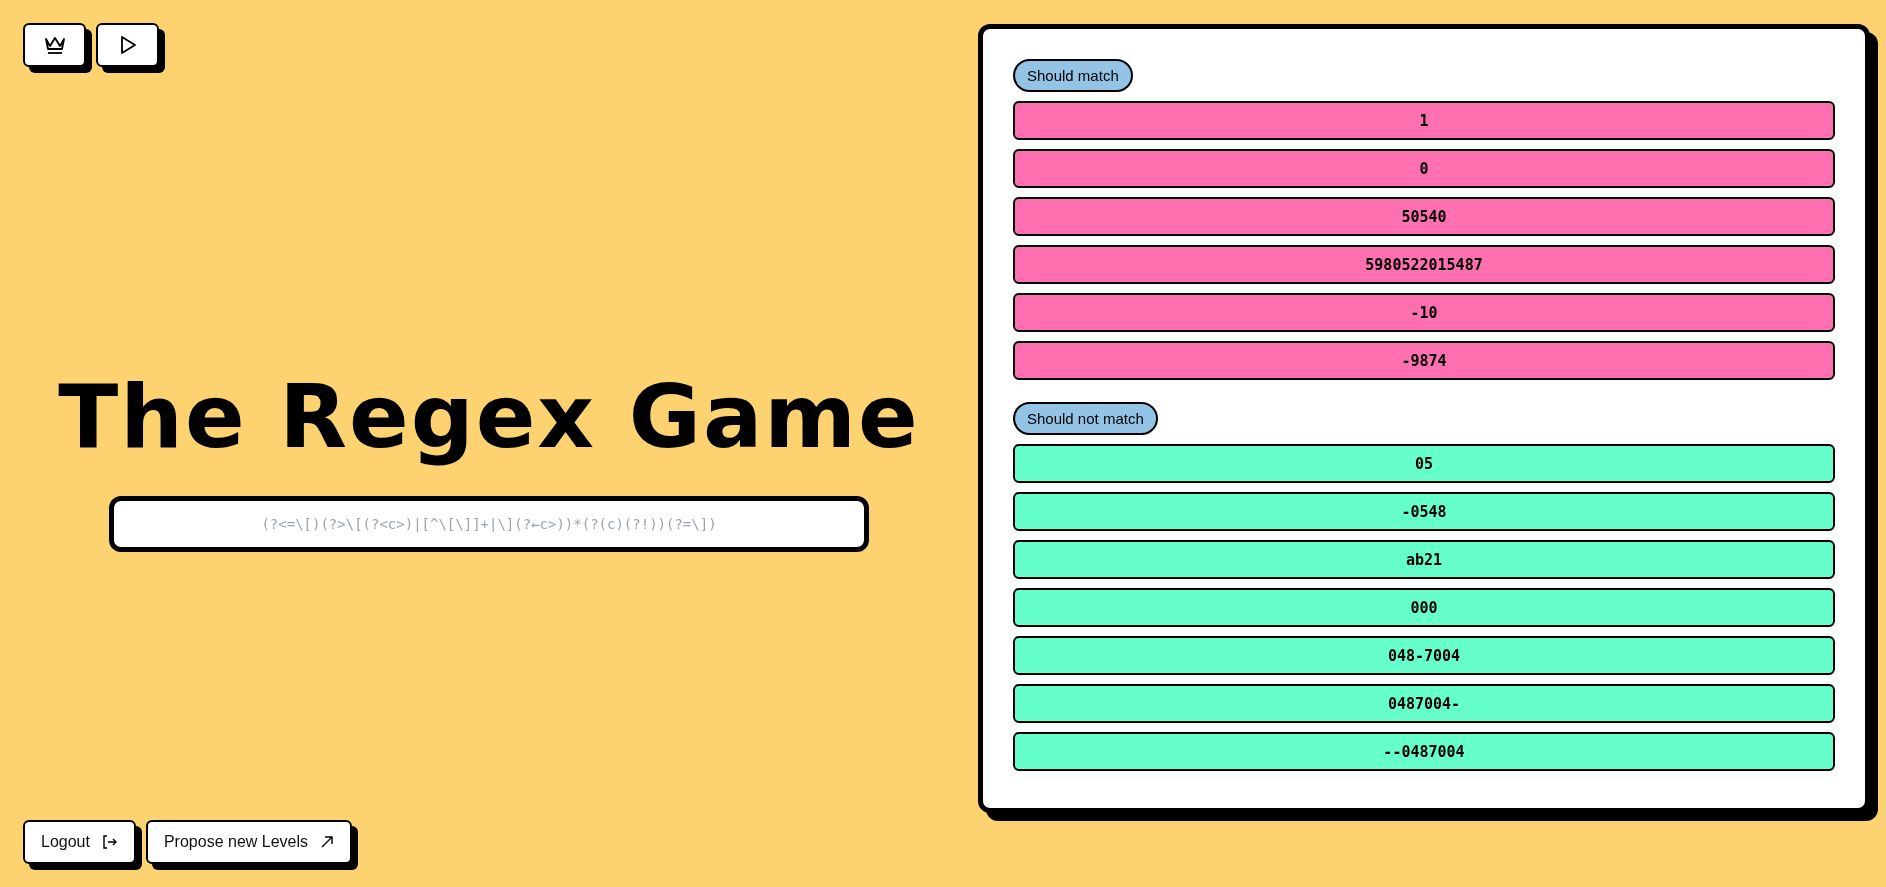 This screenshot has width=1886, height=887. I want to click on play-icon, so click(127, 45).